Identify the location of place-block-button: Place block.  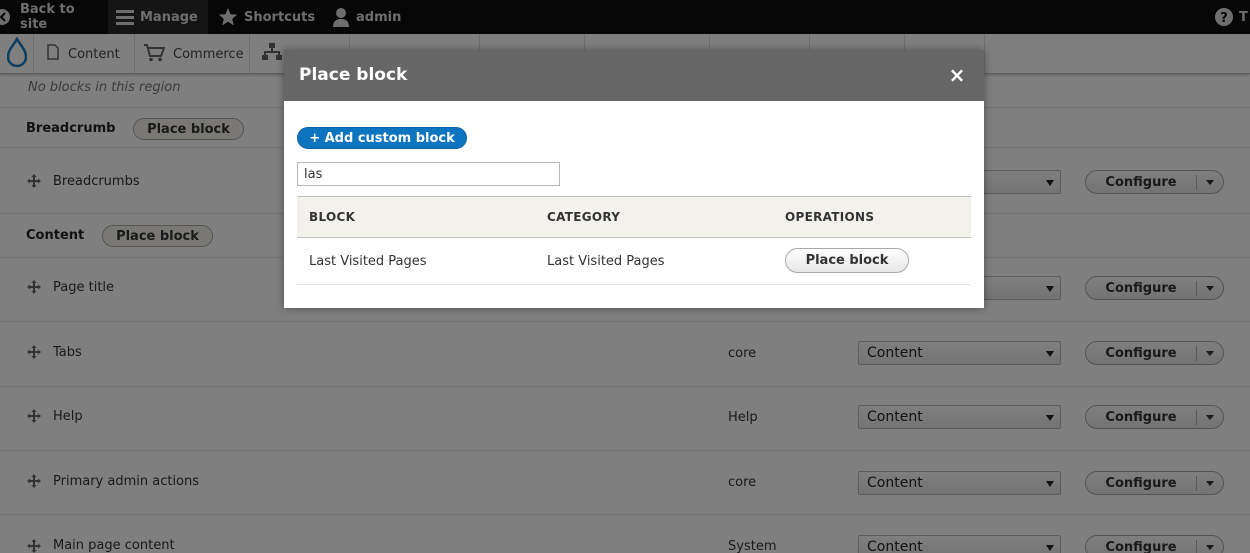
(847, 260).